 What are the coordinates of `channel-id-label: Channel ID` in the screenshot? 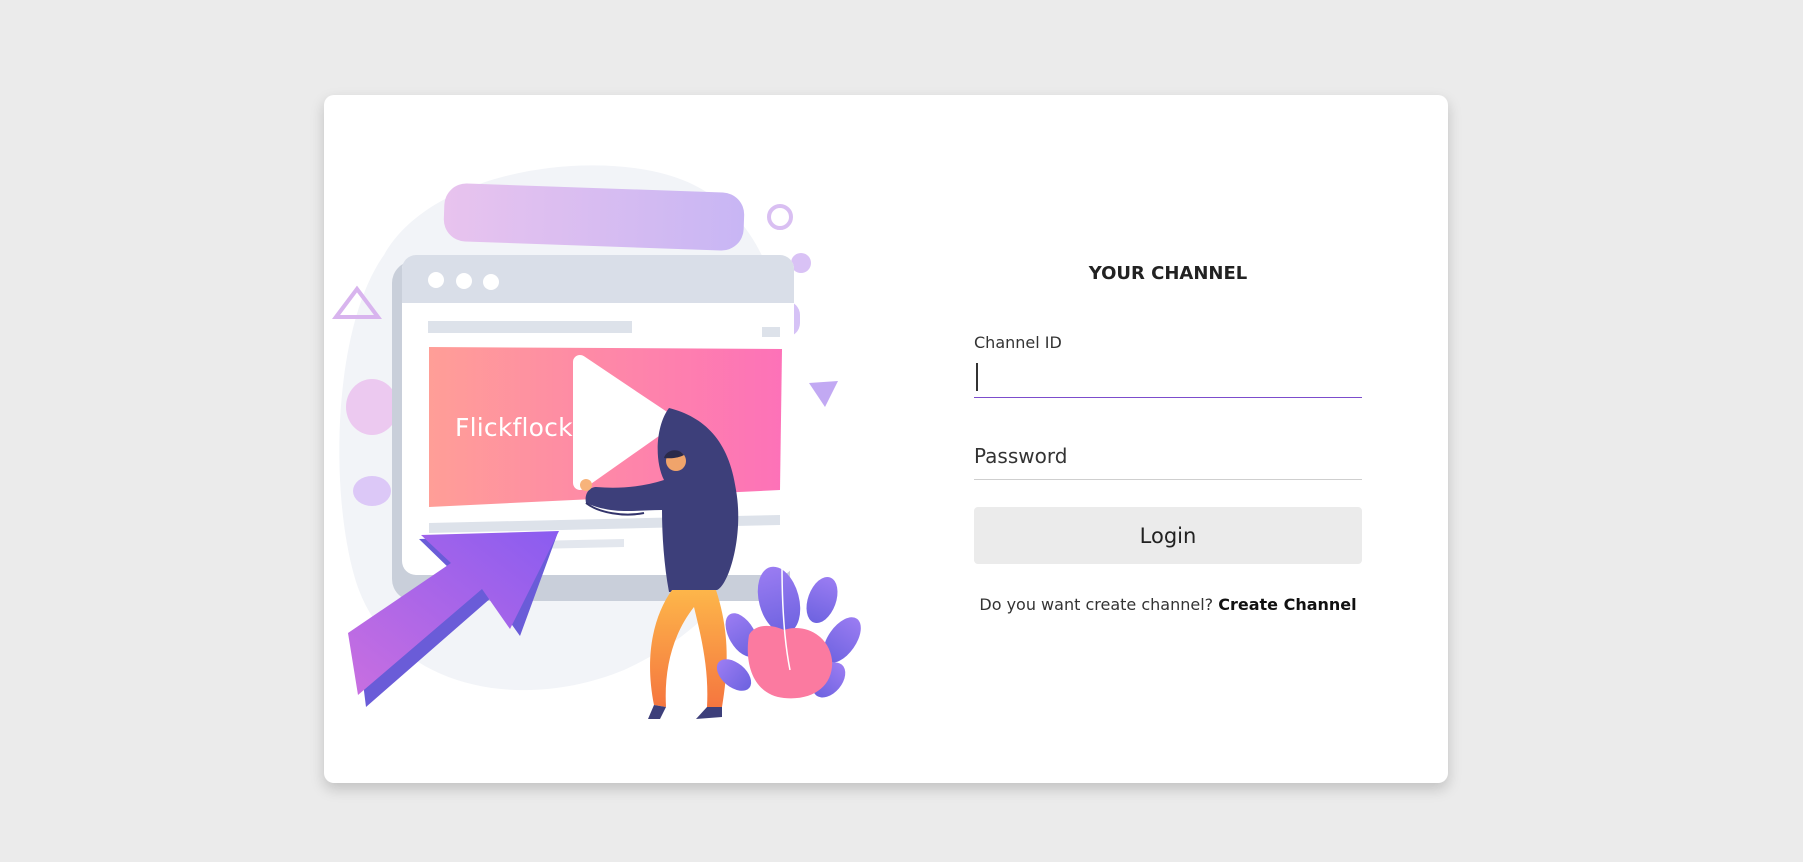 It's located at (1018, 342).